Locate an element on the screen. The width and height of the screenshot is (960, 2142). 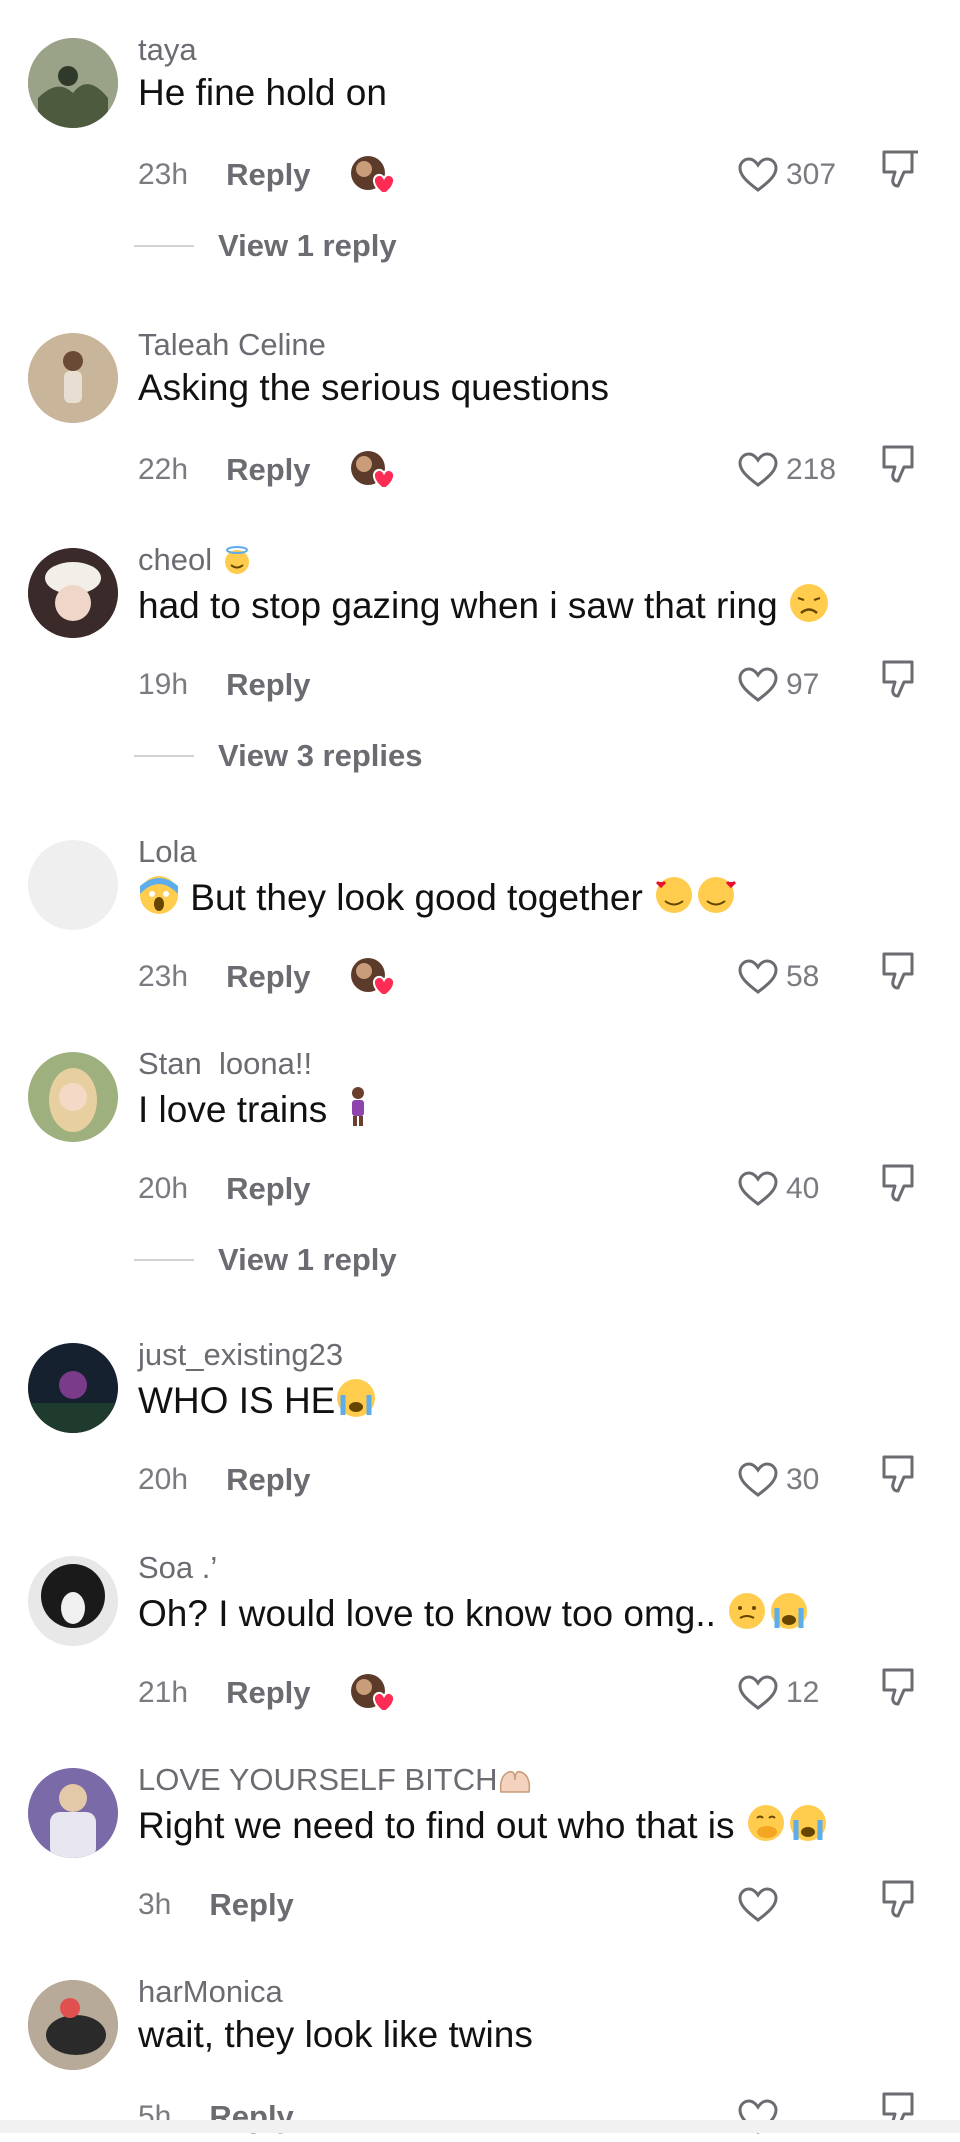
like-count: 58 is located at coordinates (803, 976).